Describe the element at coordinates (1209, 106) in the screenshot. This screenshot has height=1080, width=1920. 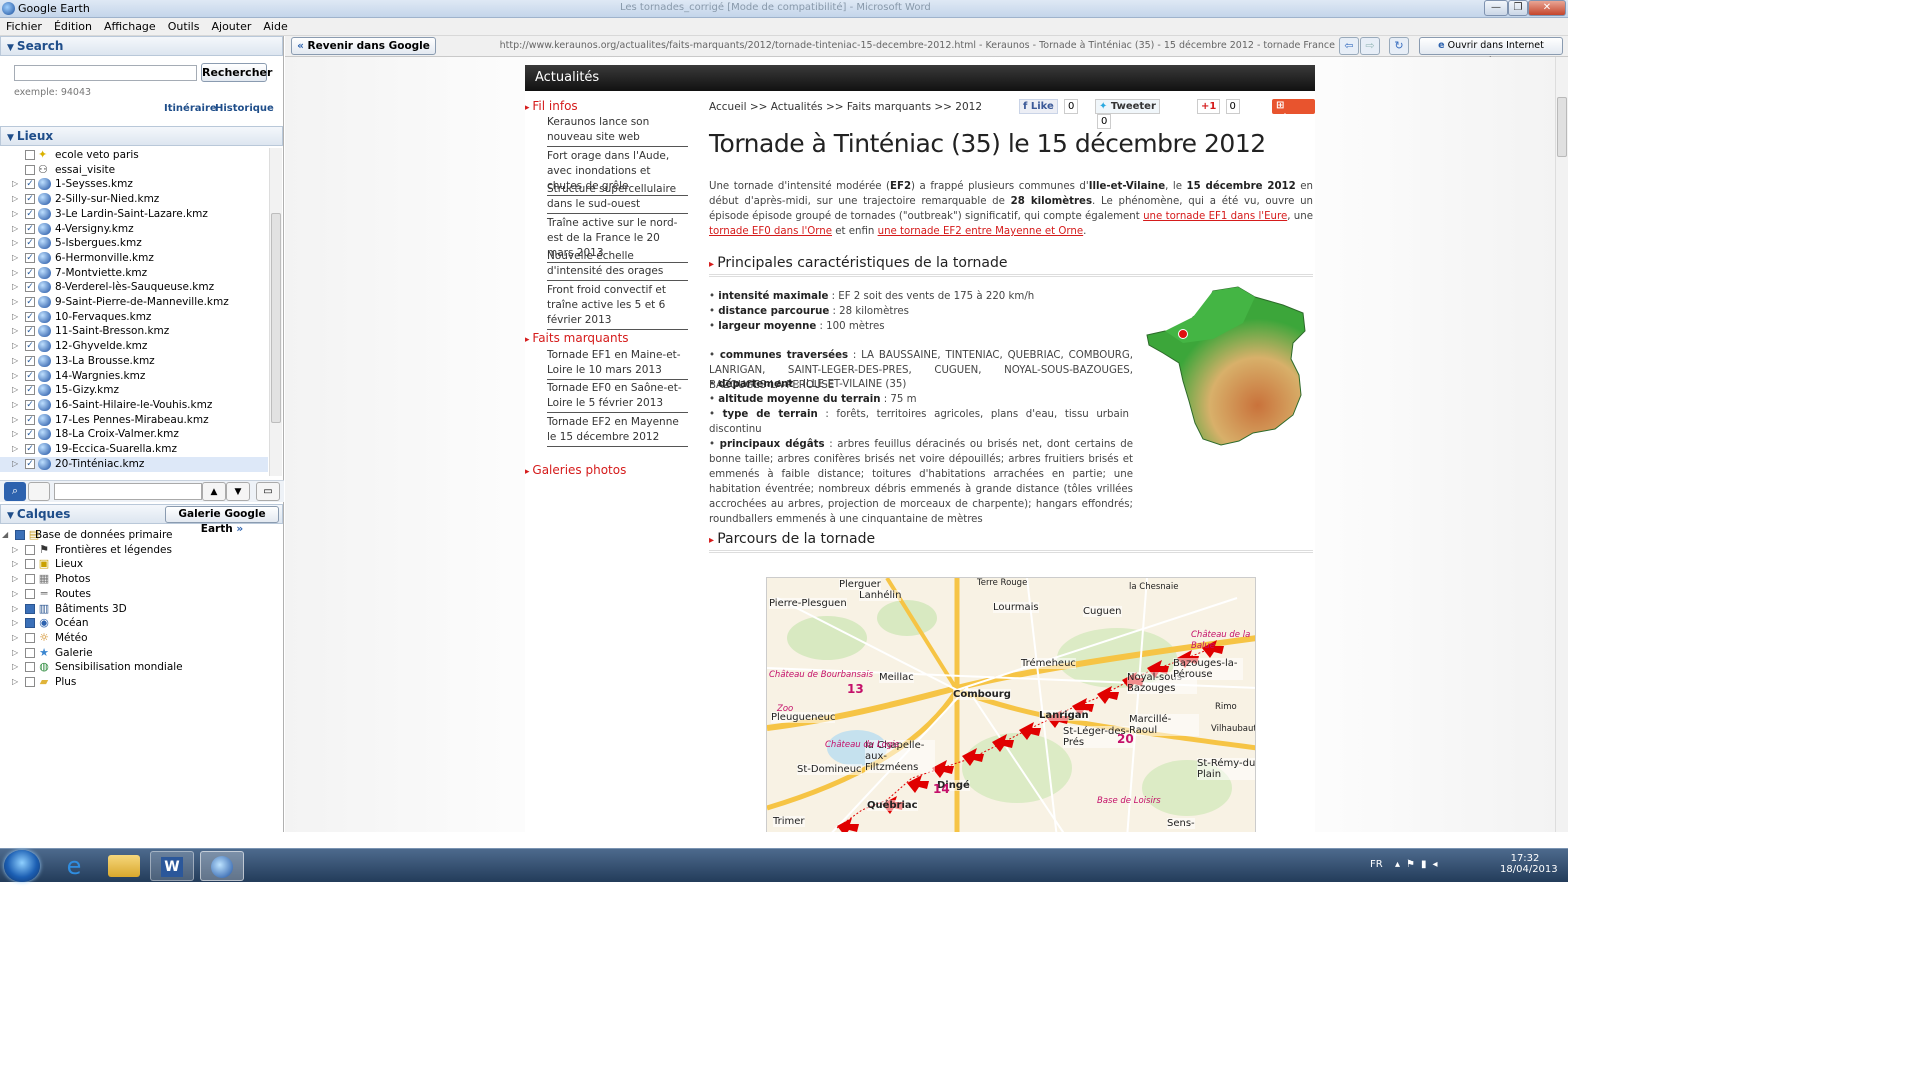
I see `plus-one-button: +1` at that location.